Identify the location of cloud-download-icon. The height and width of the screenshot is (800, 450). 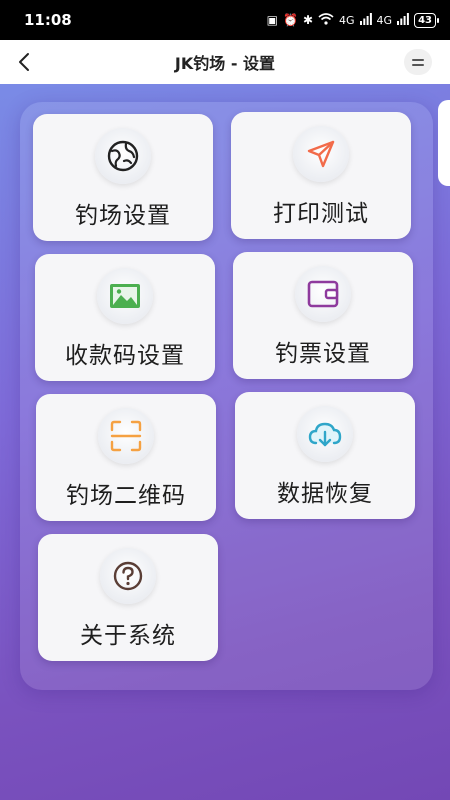
(325, 434).